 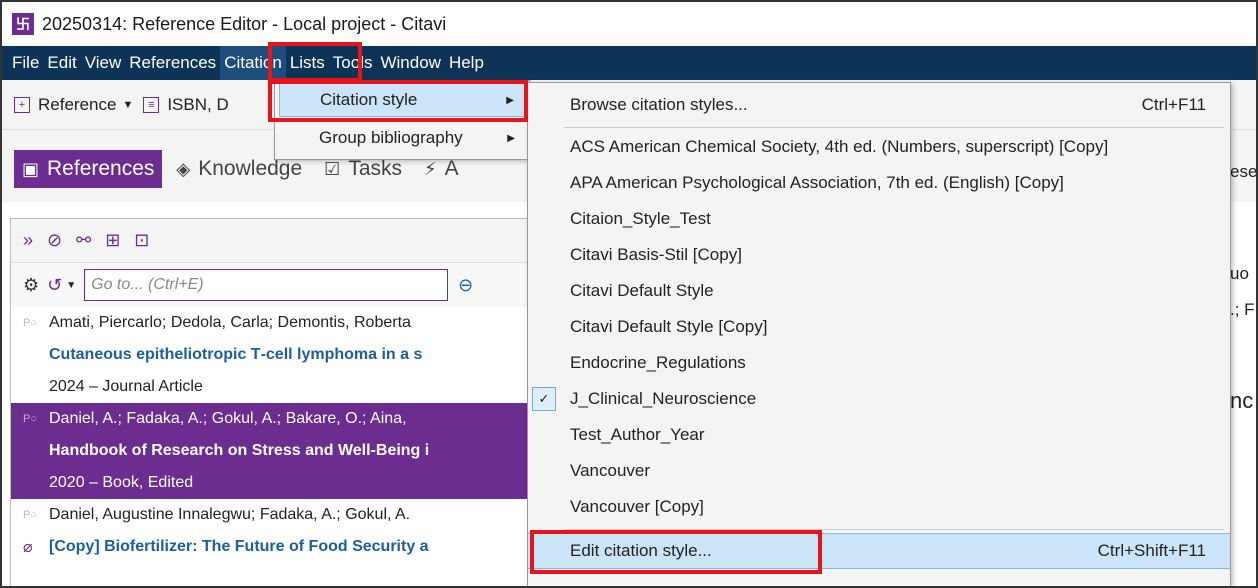 I want to click on tab-references-label: References, so click(x=101, y=168).